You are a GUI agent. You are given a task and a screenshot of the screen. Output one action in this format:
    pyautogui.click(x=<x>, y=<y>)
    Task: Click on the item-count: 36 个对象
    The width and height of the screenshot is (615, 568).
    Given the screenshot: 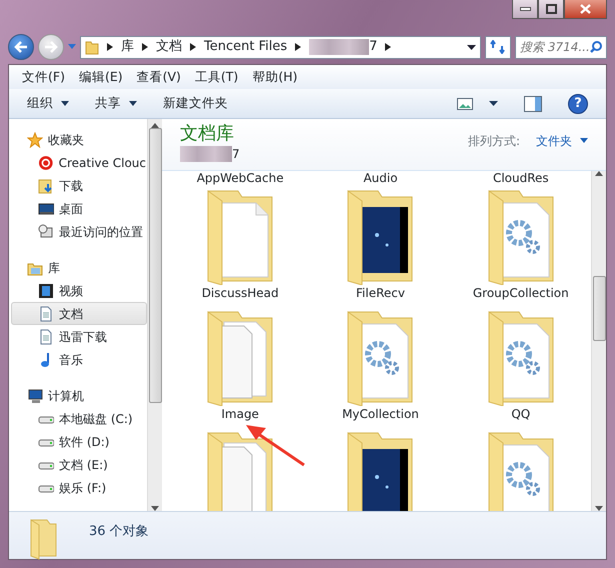 What is the action you would take?
    pyautogui.click(x=119, y=532)
    